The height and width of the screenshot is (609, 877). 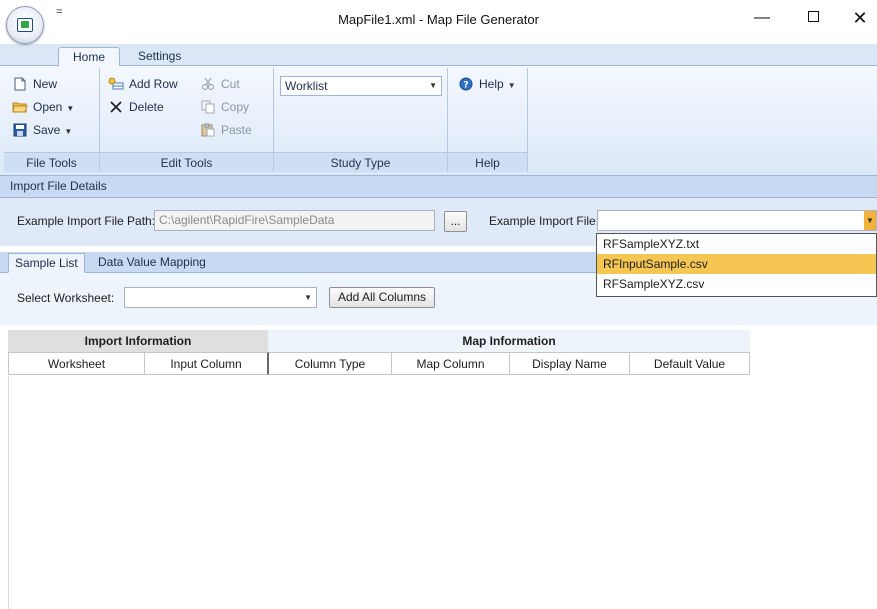 What do you see at coordinates (762, 18) in the screenshot?
I see `minimize-button: —` at bounding box center [762, 18].